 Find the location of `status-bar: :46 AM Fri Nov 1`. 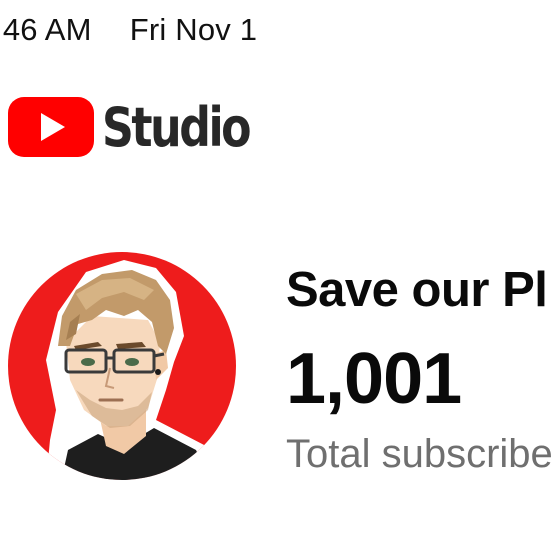

status-bar: :46 AM Fri Nov 1 is located at coordinates (128, 30).